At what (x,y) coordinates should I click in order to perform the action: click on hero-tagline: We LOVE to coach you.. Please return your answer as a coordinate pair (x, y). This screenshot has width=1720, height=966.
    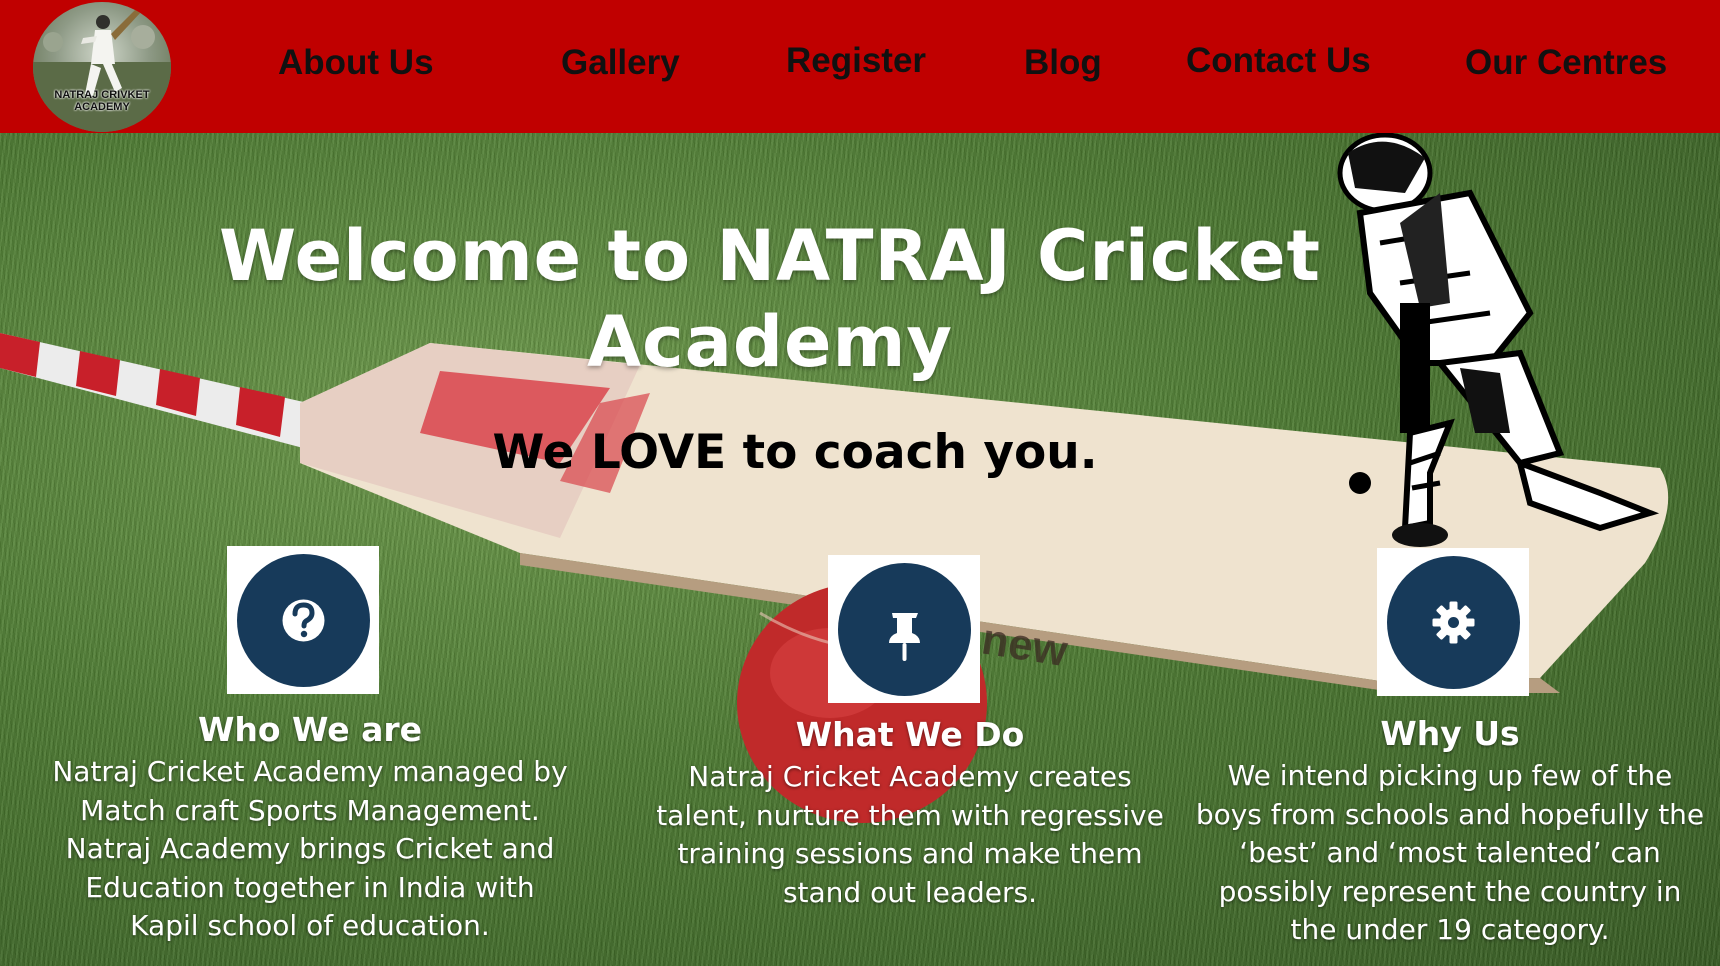
    Looking at the image, I should click on (795, 452).